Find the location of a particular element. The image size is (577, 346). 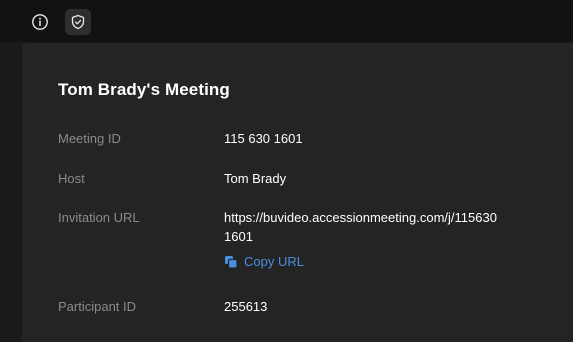

participant-id-label: Participant ID is located at coordinates (97, 306).